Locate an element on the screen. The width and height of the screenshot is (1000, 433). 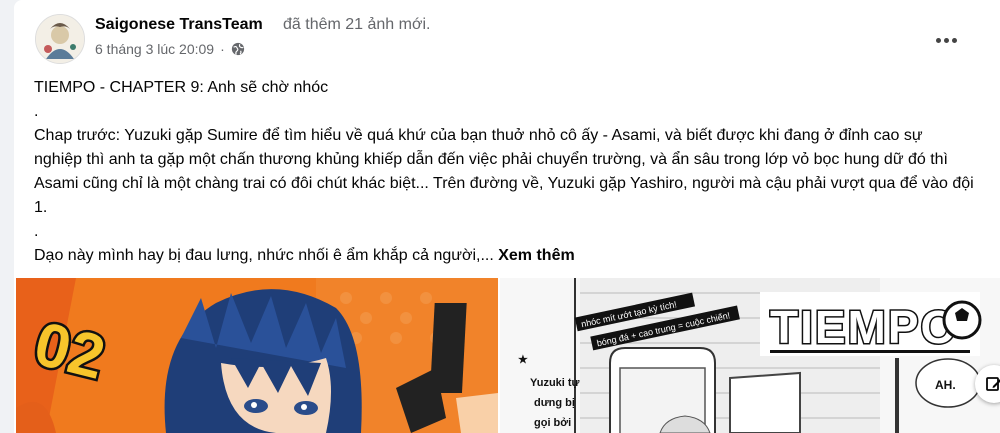
side-text-2: dưng bị is located at coordinates (554, 403).